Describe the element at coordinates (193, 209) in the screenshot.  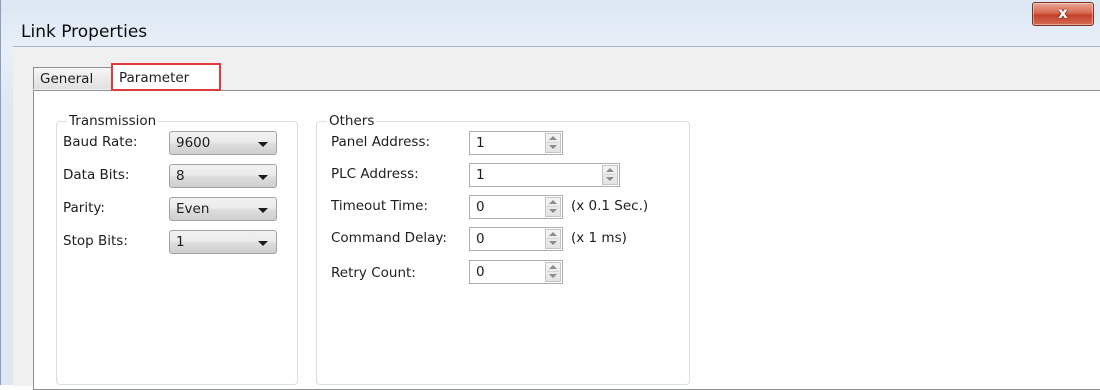
I see `parity-value: Even` at that location.